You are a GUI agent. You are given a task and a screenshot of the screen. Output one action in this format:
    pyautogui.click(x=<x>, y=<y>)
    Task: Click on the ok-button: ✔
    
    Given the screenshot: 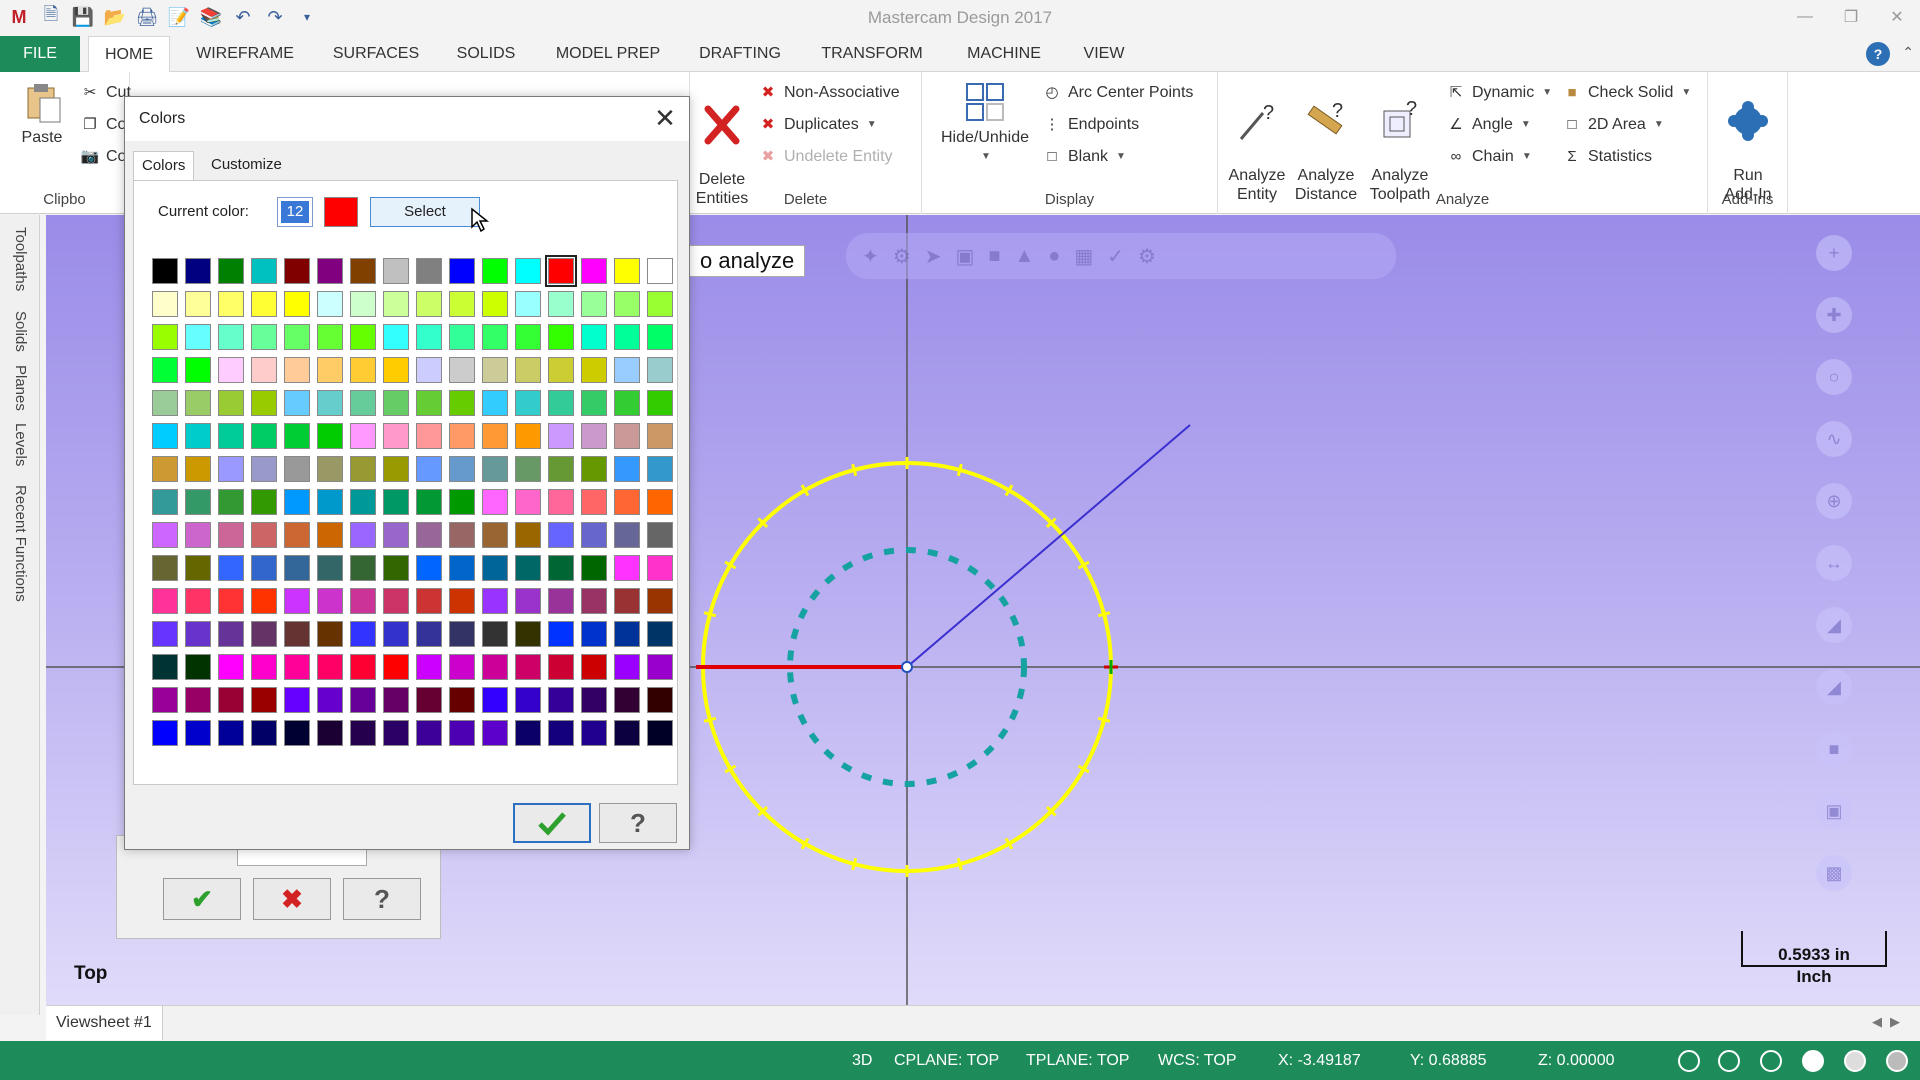 What is the action you would take?
    pyautogui.click(x=202, y=899)
    